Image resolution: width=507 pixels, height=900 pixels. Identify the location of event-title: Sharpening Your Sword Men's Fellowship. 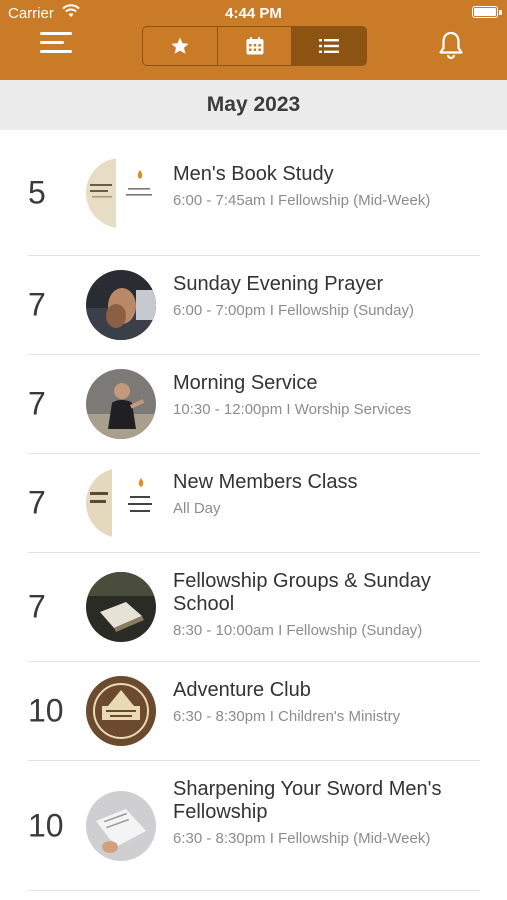
(307, 800).